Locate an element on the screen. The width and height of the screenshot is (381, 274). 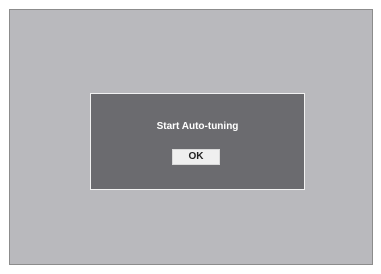
ok-button: OK is located at coordinates (196, 157).